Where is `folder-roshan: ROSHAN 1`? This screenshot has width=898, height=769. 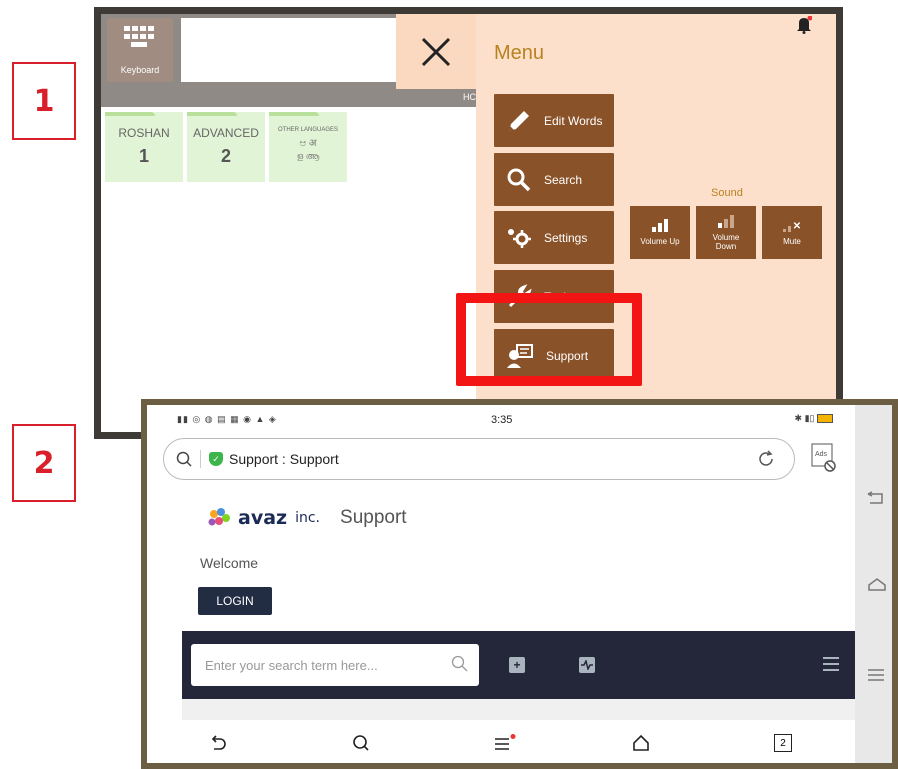
folder-roshan: ROSHAN 1 is located at coordinates (144, 147).